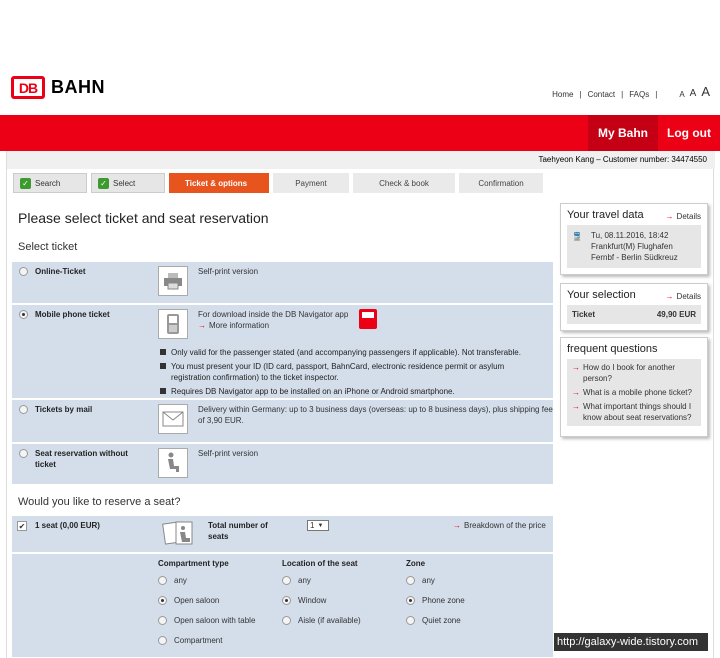  What do you see at coordinates (67, 525) in the screenshot?
I see `seat-label: 1 seat (0,00 EUR)` at bounding box center [67, 525].